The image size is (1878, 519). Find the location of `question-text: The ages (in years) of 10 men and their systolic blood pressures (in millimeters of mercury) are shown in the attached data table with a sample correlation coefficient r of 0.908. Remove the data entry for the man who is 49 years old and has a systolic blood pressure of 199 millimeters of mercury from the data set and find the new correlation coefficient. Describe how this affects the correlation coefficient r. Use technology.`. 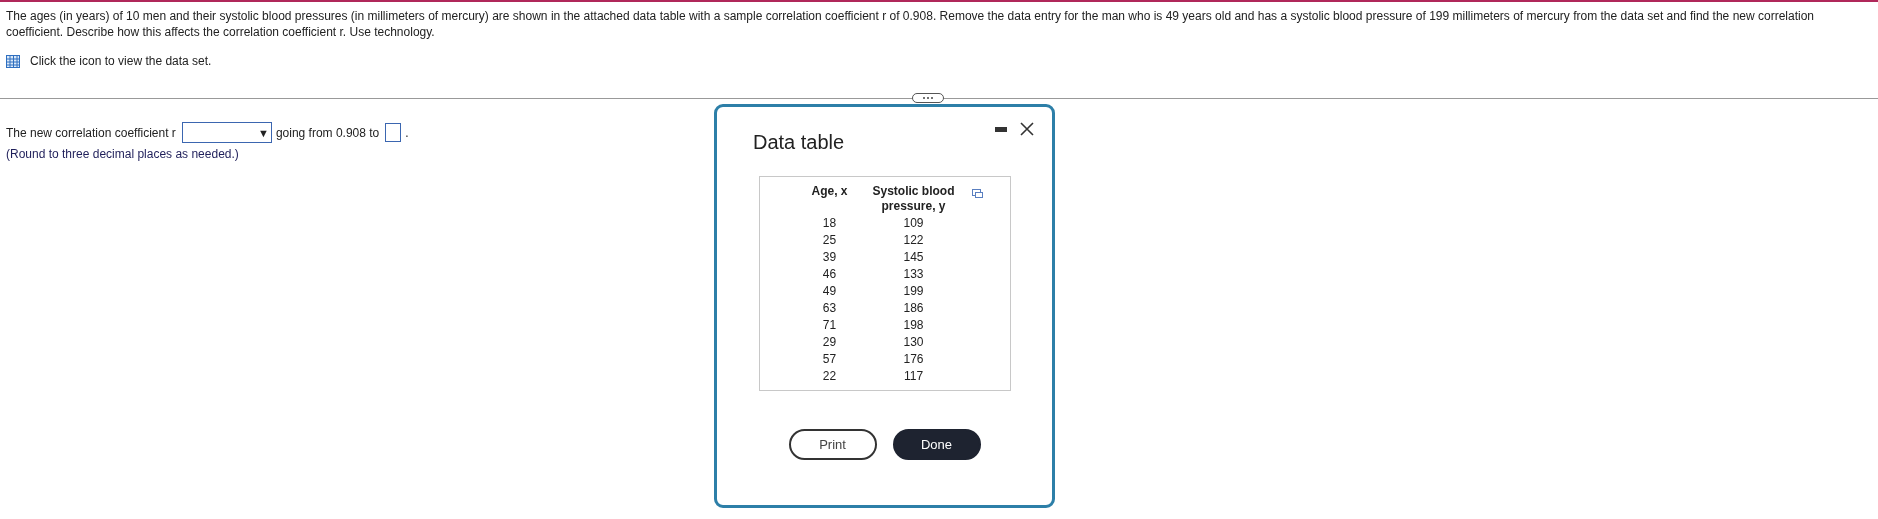

question-text: The ages (in years) of 10 men and their systolic blood pressures (in millimeters of mercury) are shown in the attached data table with a sample correlation coefficient r of 0.908. Remove the data entry for the man who is 49 years old and has a systolic blood pressure of 199 millimeters of mercury from the data set and find the new correlation coefficient. Describe how this affects the correlation coefficient r. Use technology. is located at coordinates (910, 24).